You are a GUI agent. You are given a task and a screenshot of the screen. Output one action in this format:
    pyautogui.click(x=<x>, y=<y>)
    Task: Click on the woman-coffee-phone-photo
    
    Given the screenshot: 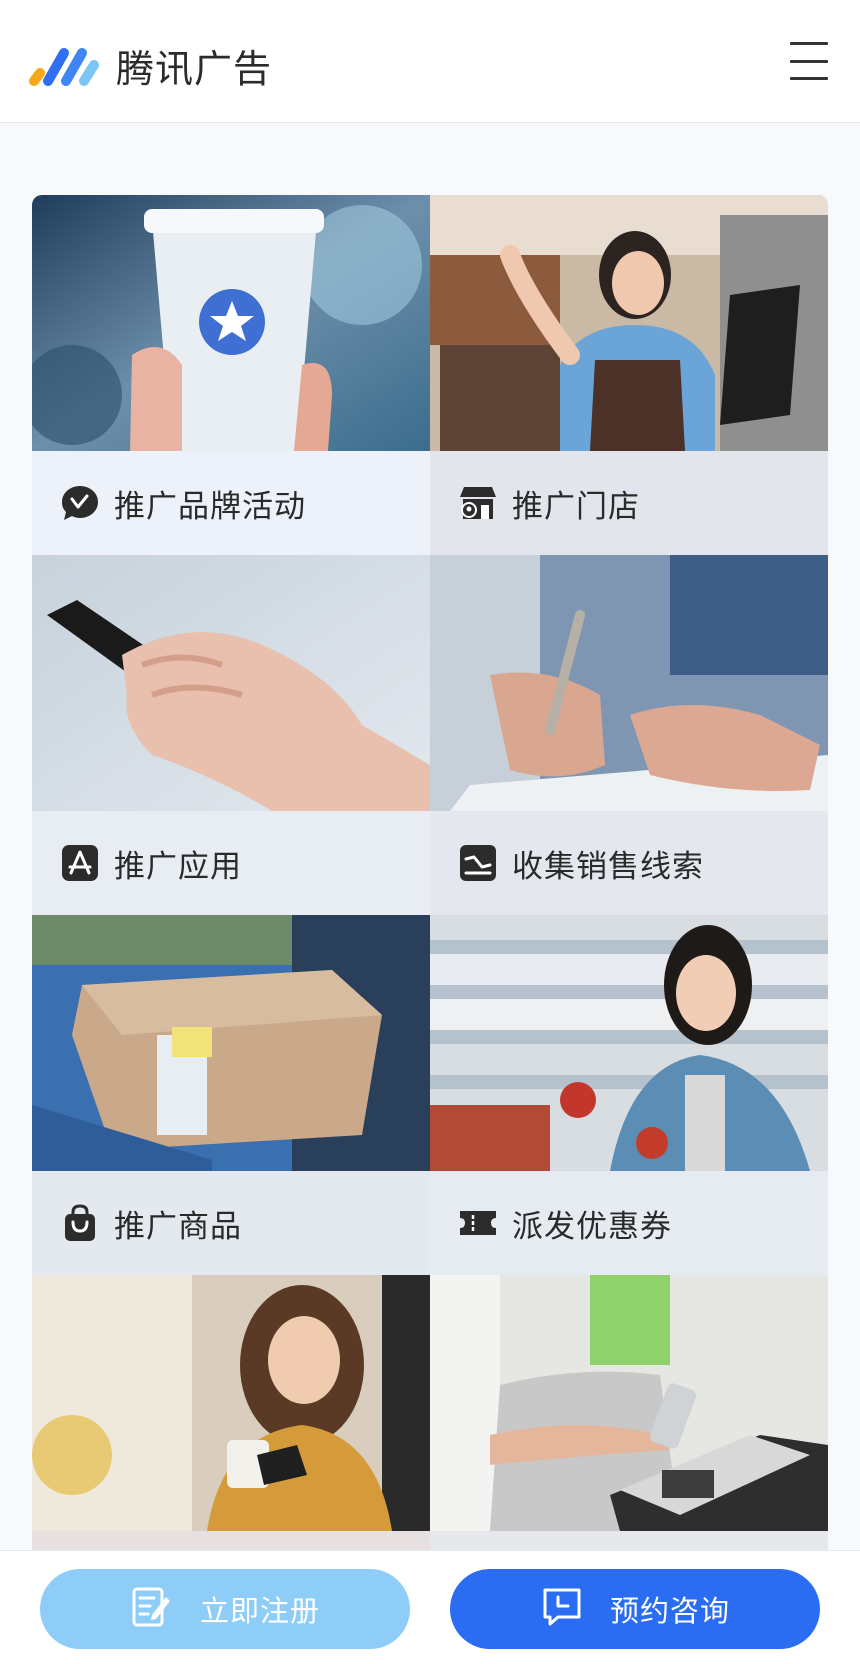 What is the action you would take?
    pyautogui.click(x=231, y=1403)
    